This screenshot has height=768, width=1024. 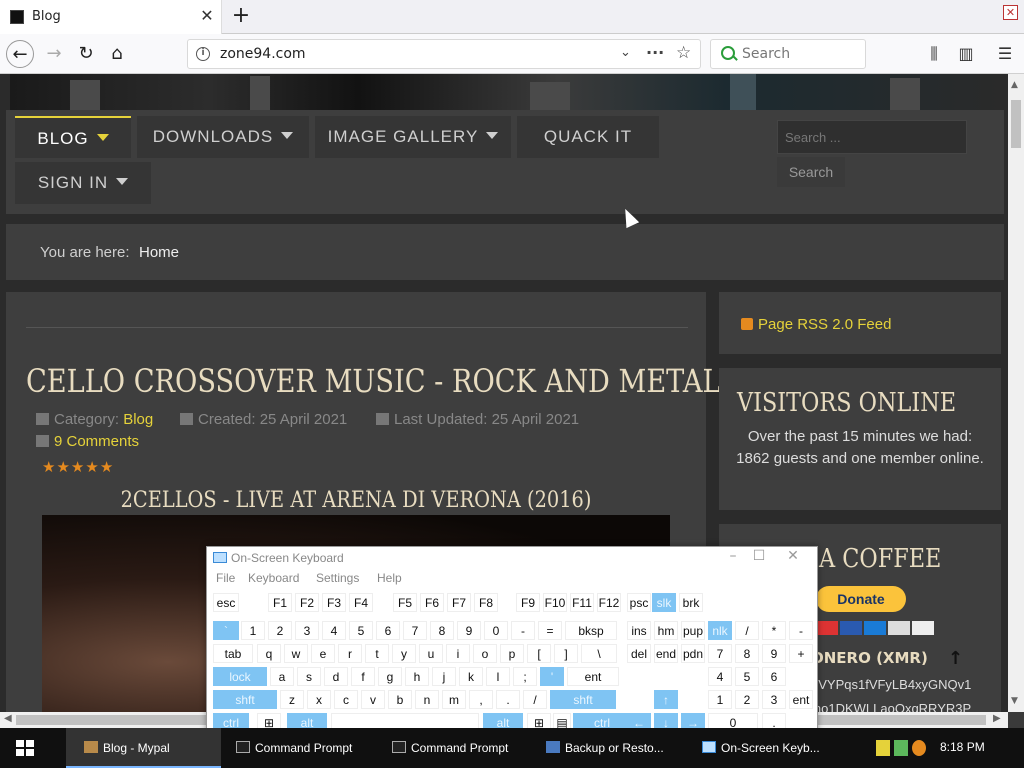 I want to click on osk-key: ', so click(x=552, y=676).